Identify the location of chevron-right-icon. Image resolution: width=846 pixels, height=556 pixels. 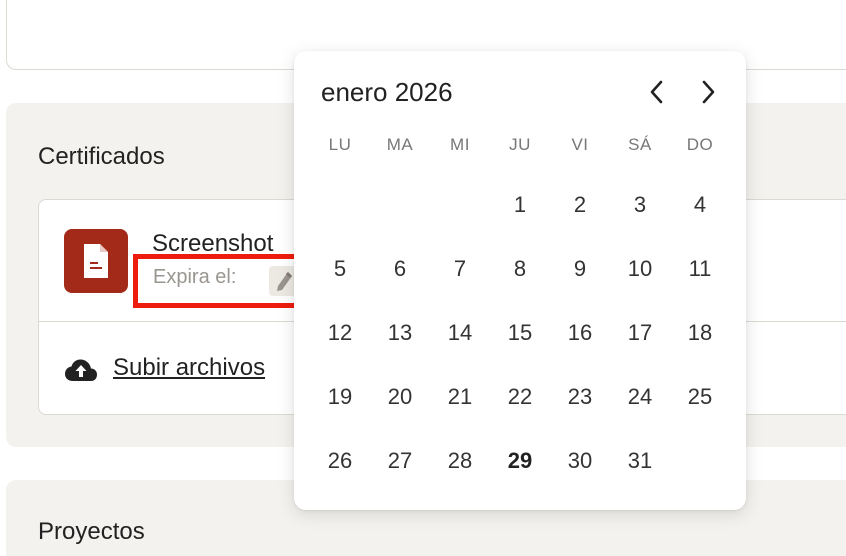
(708, 92).